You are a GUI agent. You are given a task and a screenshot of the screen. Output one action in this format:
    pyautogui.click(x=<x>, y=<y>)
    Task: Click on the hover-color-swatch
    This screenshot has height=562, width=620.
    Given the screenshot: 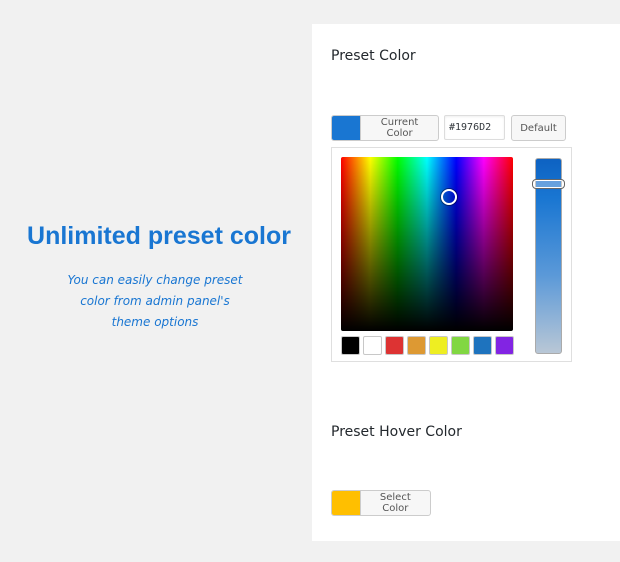 What is the action you would take?
    pyautogui.click(x=346, y=503)
    